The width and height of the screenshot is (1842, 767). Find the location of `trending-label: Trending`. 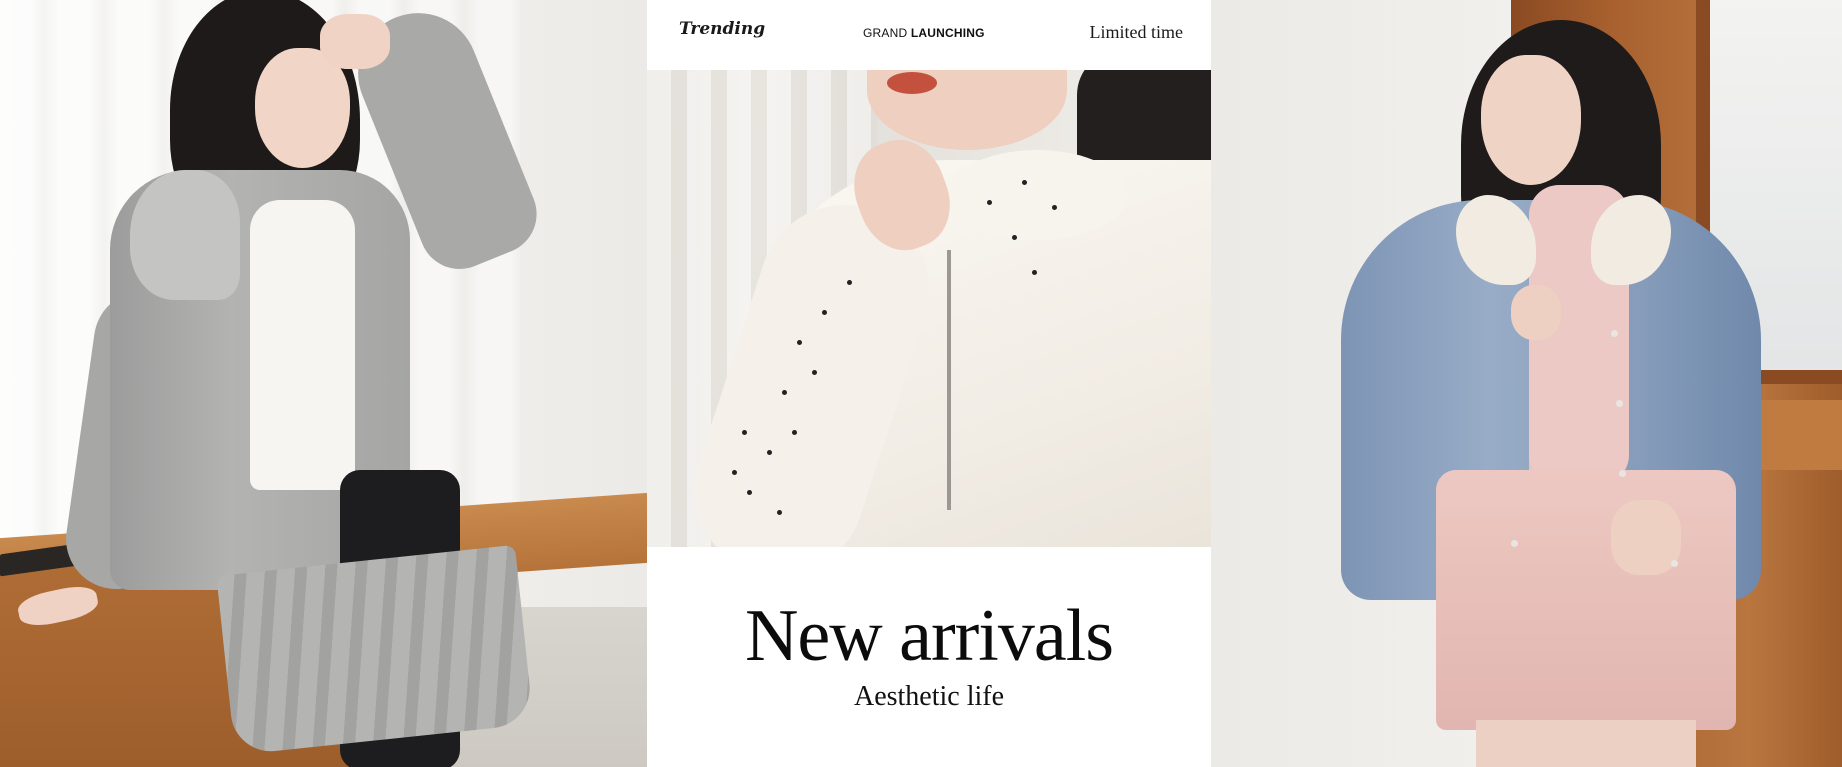

trending-label: Trending is located at coordinates (722, 29).